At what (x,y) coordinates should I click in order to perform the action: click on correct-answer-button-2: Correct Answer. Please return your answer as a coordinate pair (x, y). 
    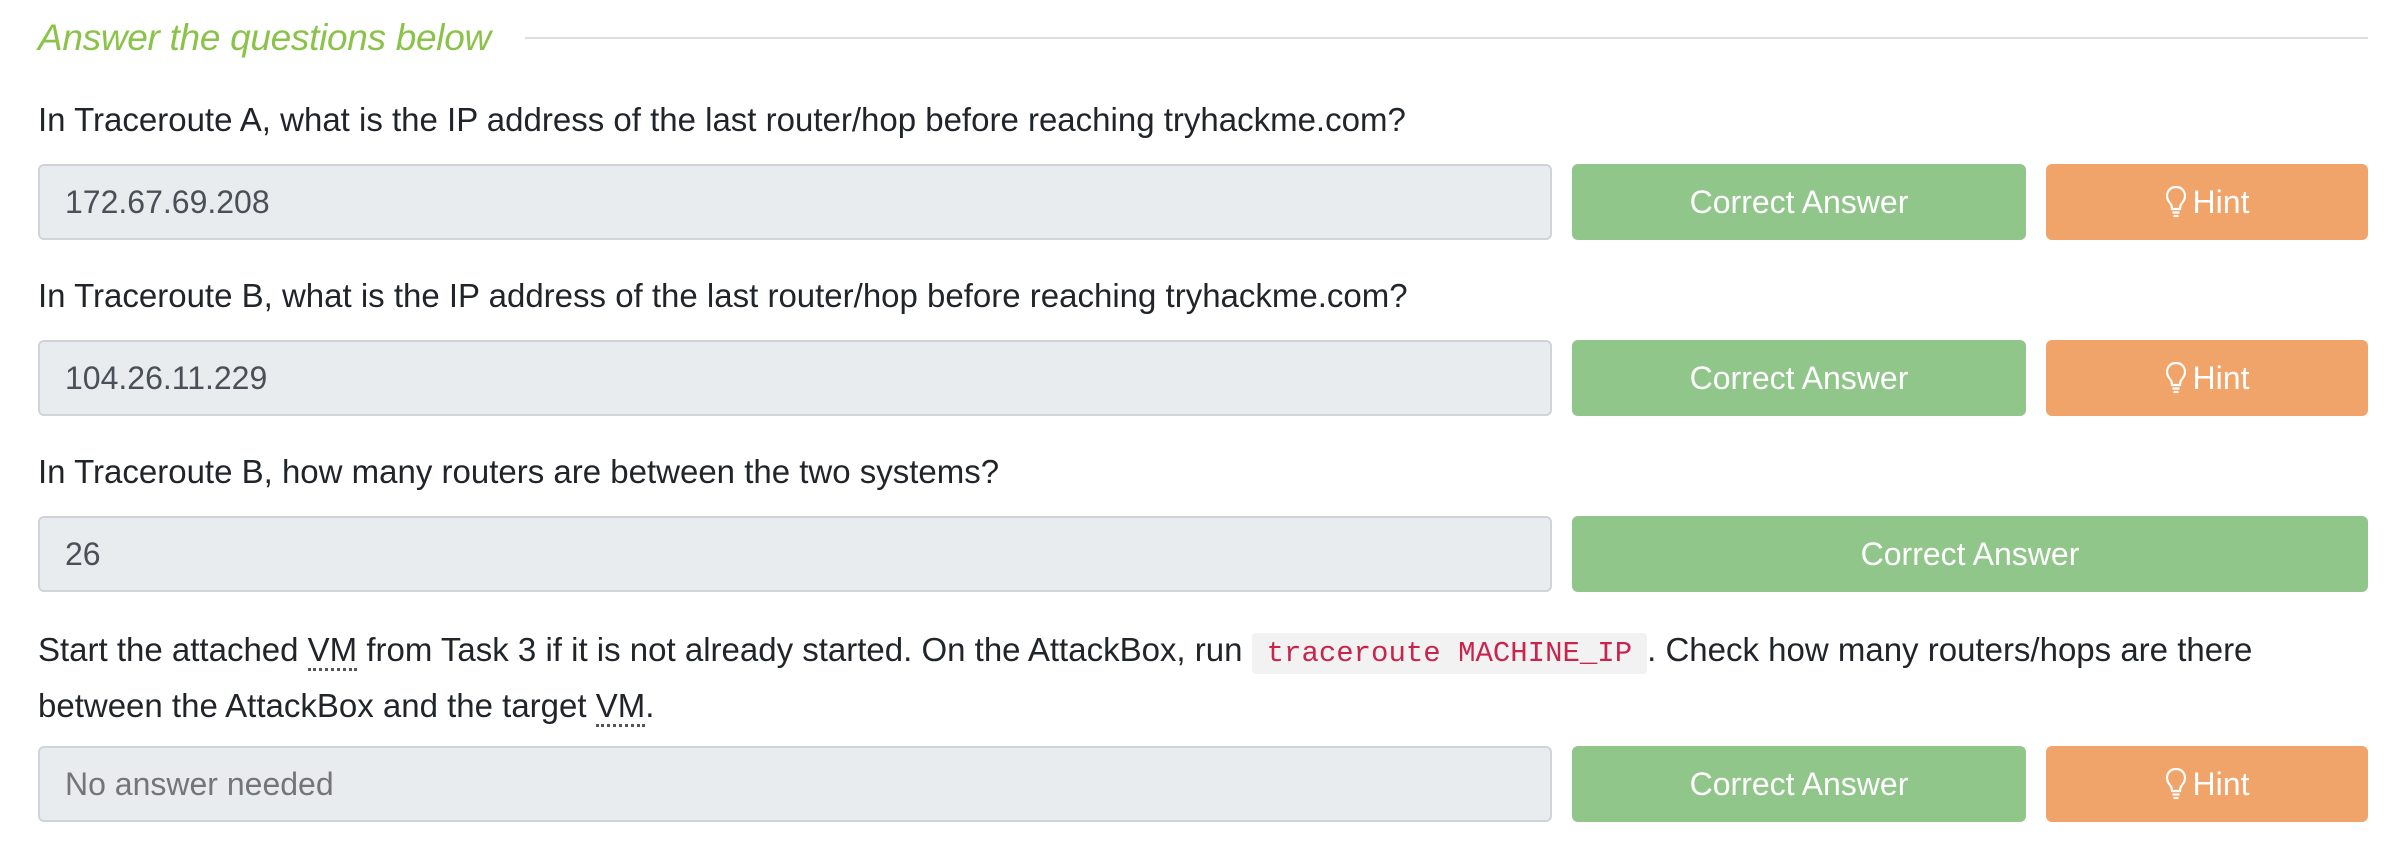
    Looking at the image, I should click on (1799, 378).